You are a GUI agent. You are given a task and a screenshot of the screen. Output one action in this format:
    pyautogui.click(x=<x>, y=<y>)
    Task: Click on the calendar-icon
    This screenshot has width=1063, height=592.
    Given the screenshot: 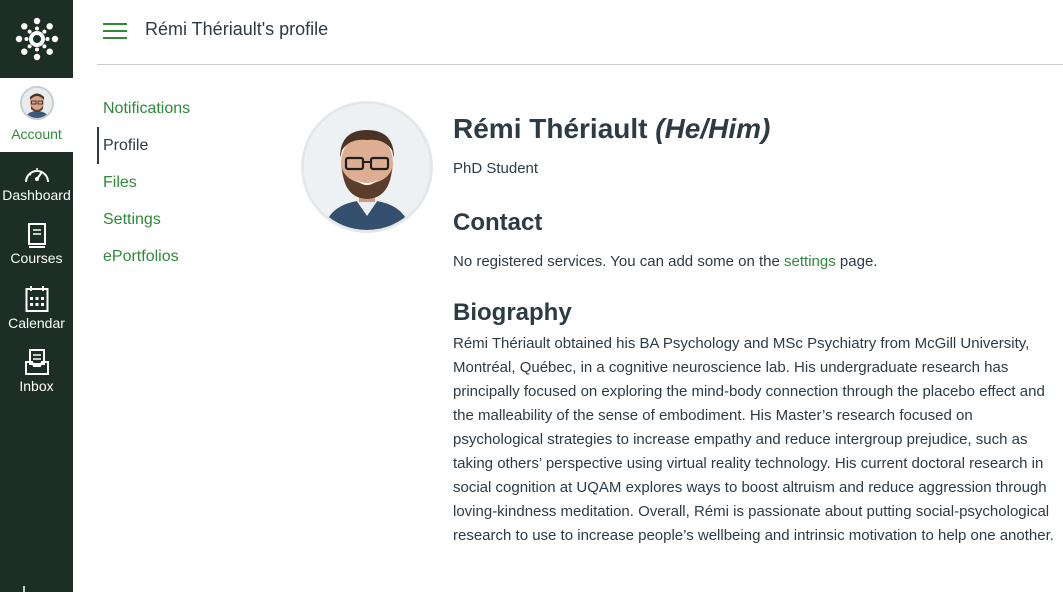 What is the action you would take?
    pyautogui.click(x=36, y=299)
    